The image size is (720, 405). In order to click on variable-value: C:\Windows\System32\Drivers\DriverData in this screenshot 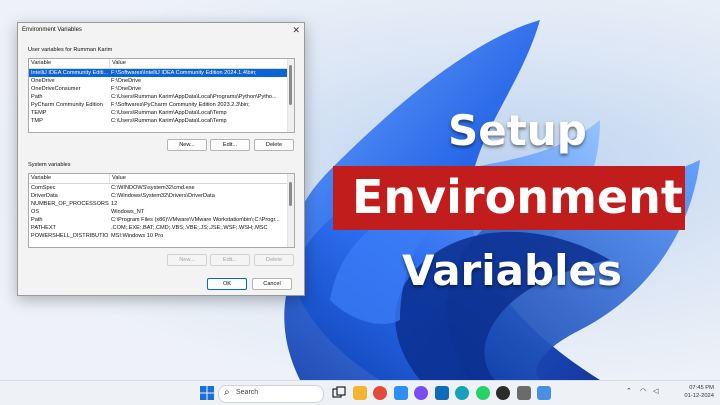, I will do `click(163, 196)`.